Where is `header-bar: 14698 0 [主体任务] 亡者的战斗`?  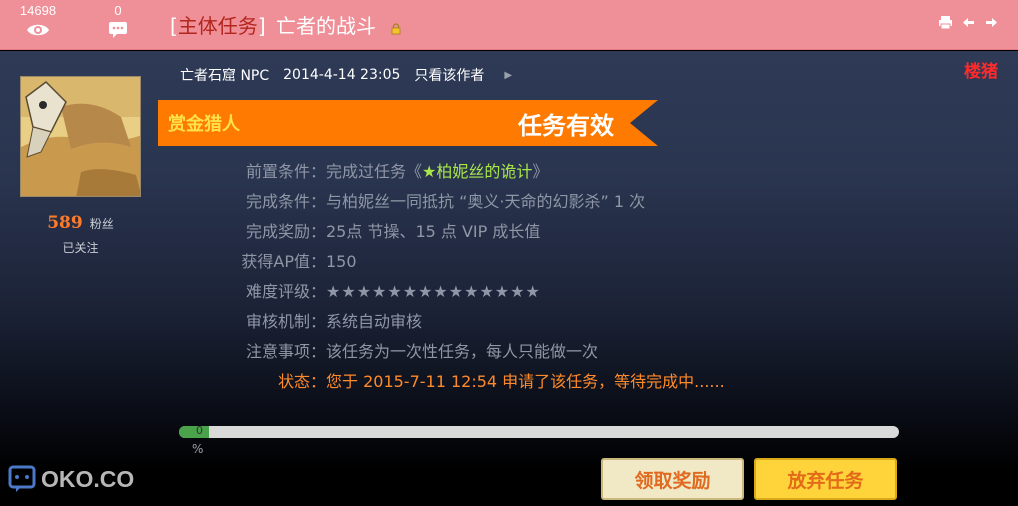
header-bar: 14698 0 [主体任务] 亡者的战斗 is located at coordinates (509, 25).